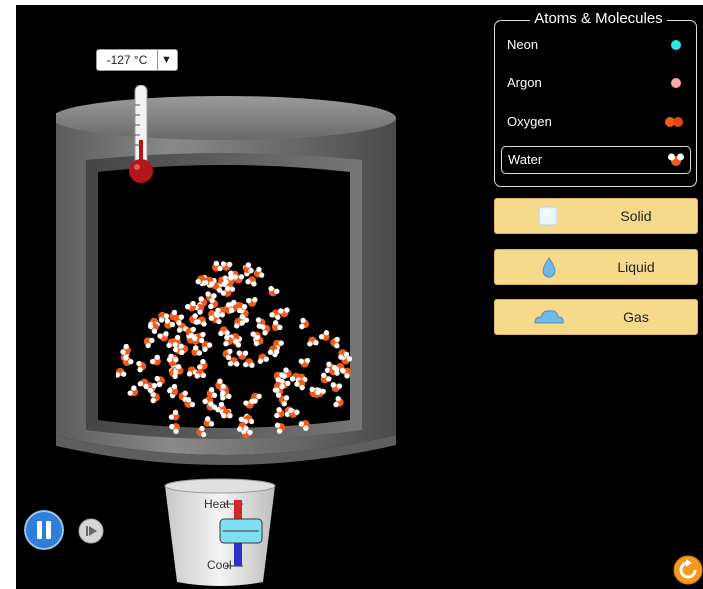 Image resolution: width=703 pixels, height=589 pixels. I want to click on cloud-icon, so click(549, 317).